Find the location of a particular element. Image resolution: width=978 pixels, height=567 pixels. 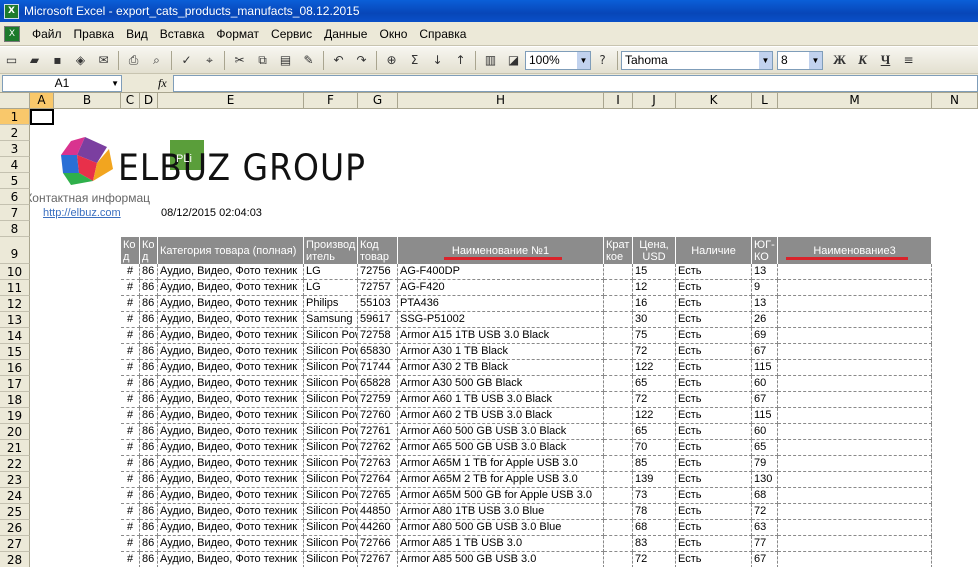

table-cell: 115 is located at coordinates (765, 416).